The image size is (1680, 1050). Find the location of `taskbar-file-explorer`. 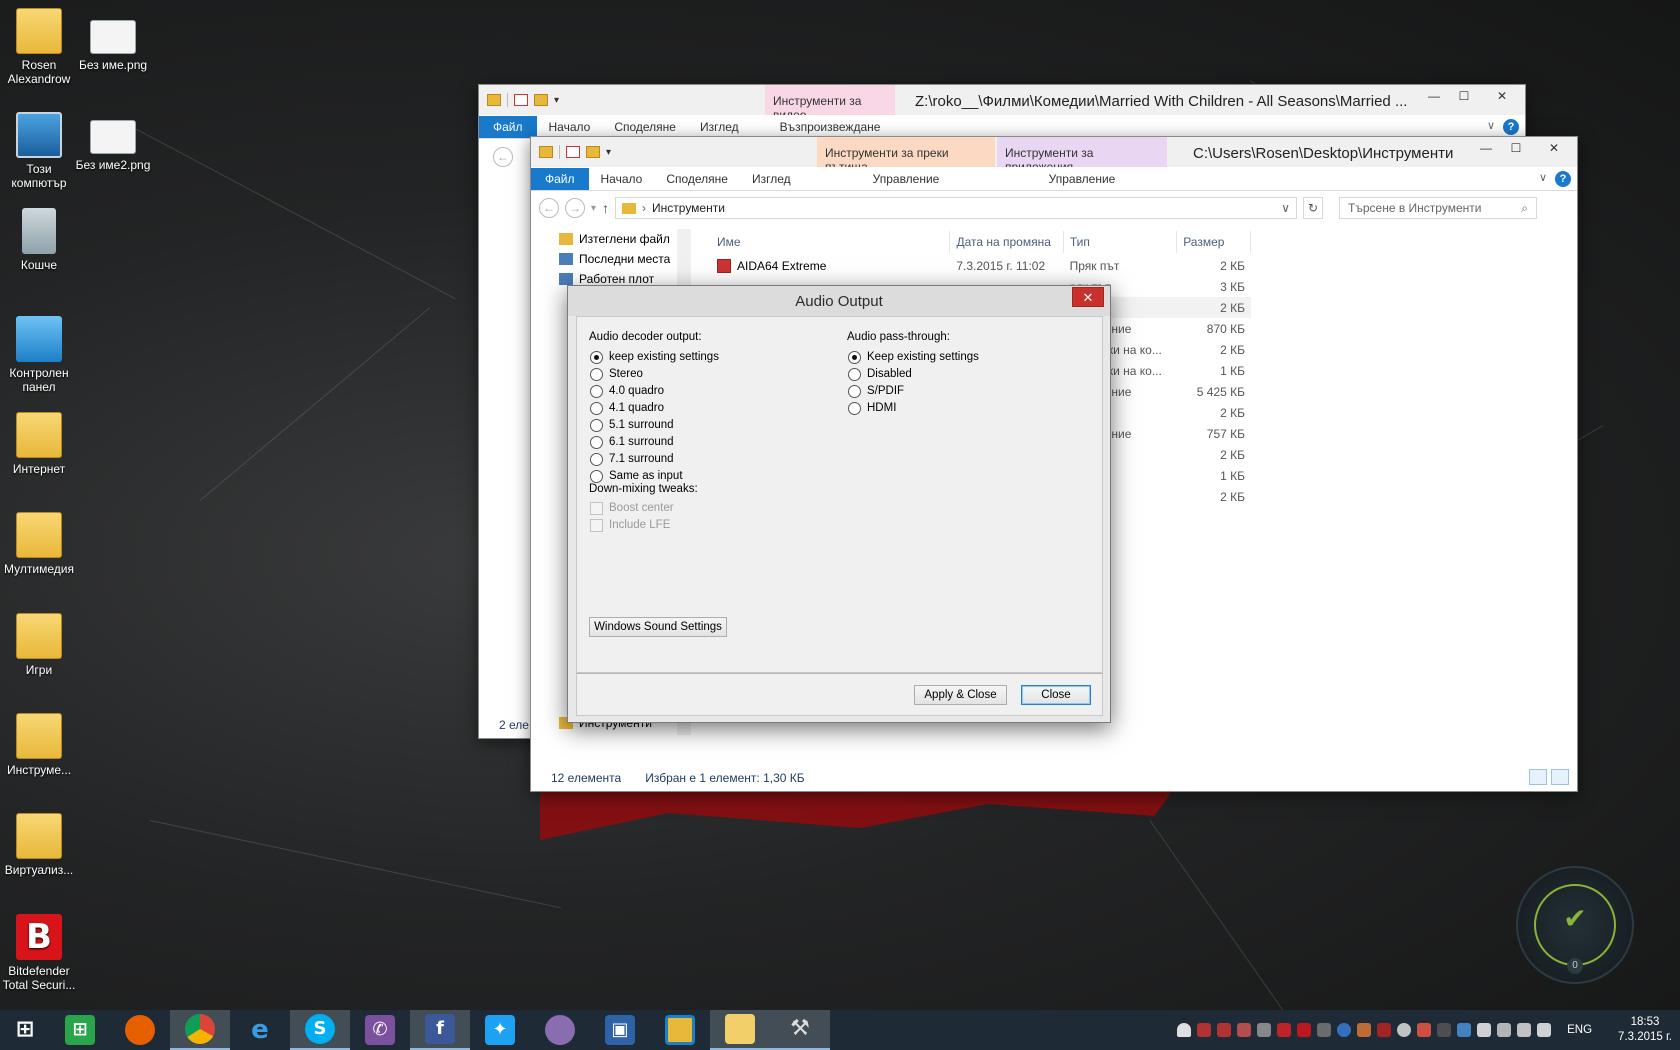

taskbar-file-explorer is located at coordinates (740, 1030).